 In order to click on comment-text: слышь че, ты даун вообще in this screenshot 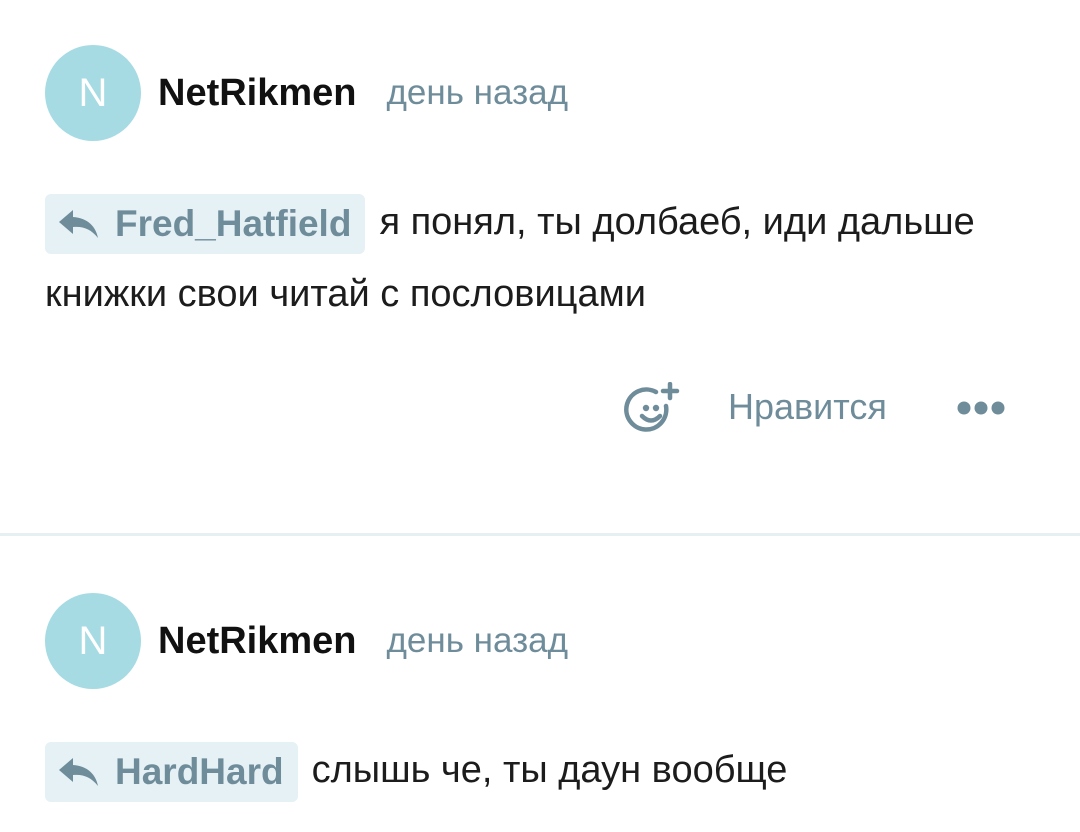, I will do `click(549, 770)`.